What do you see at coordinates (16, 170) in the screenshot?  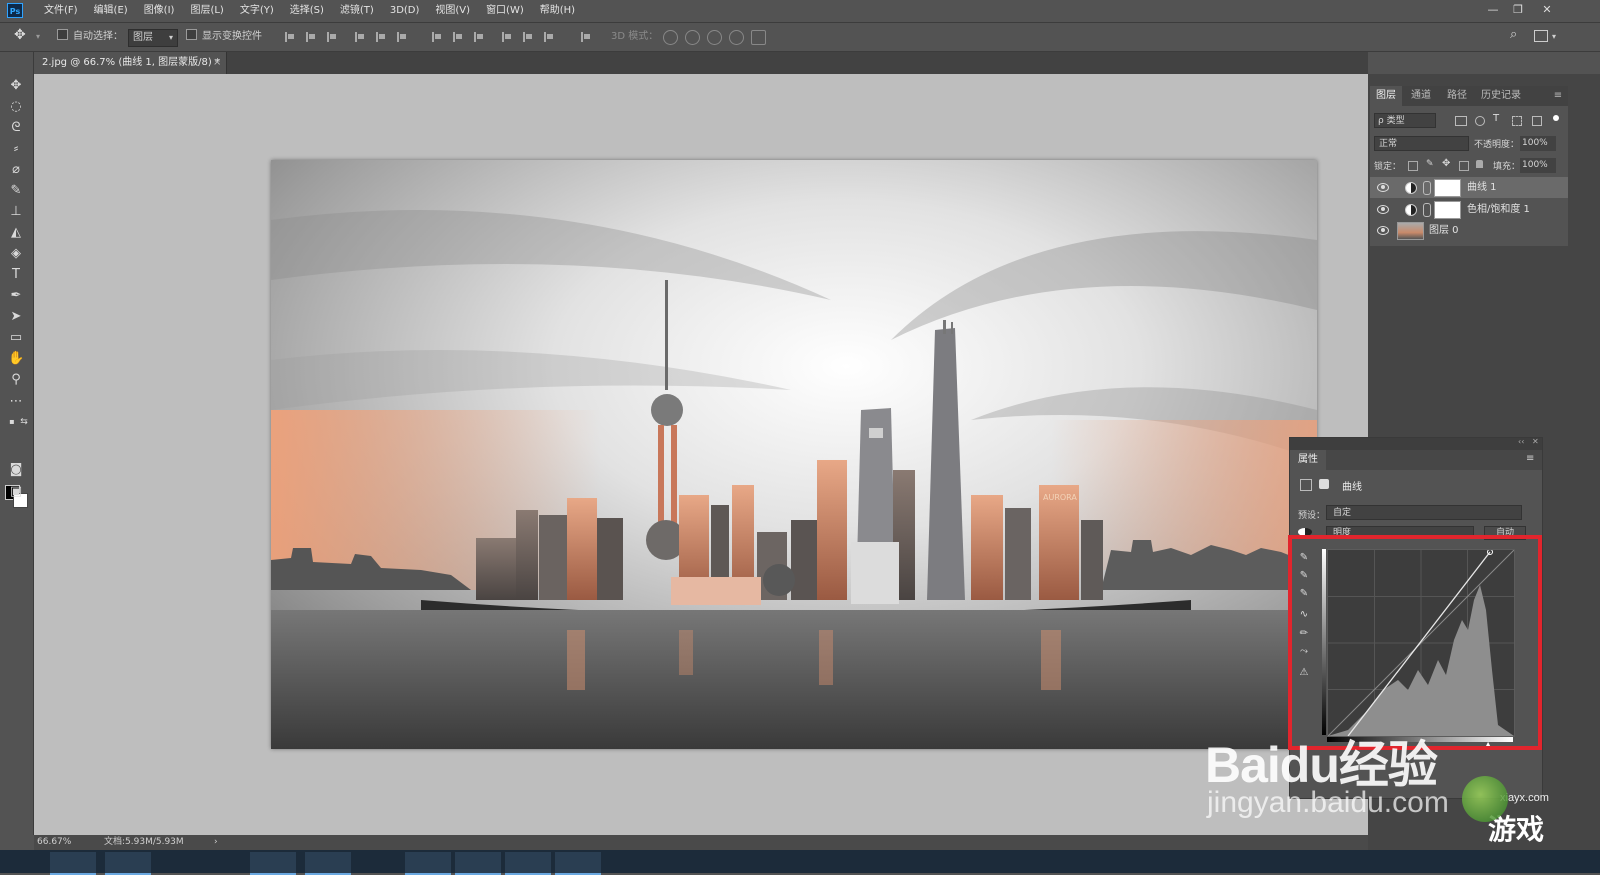 I see `crop-eyedropper-tool-icon: ⌀` at bounding box center [16, 170].